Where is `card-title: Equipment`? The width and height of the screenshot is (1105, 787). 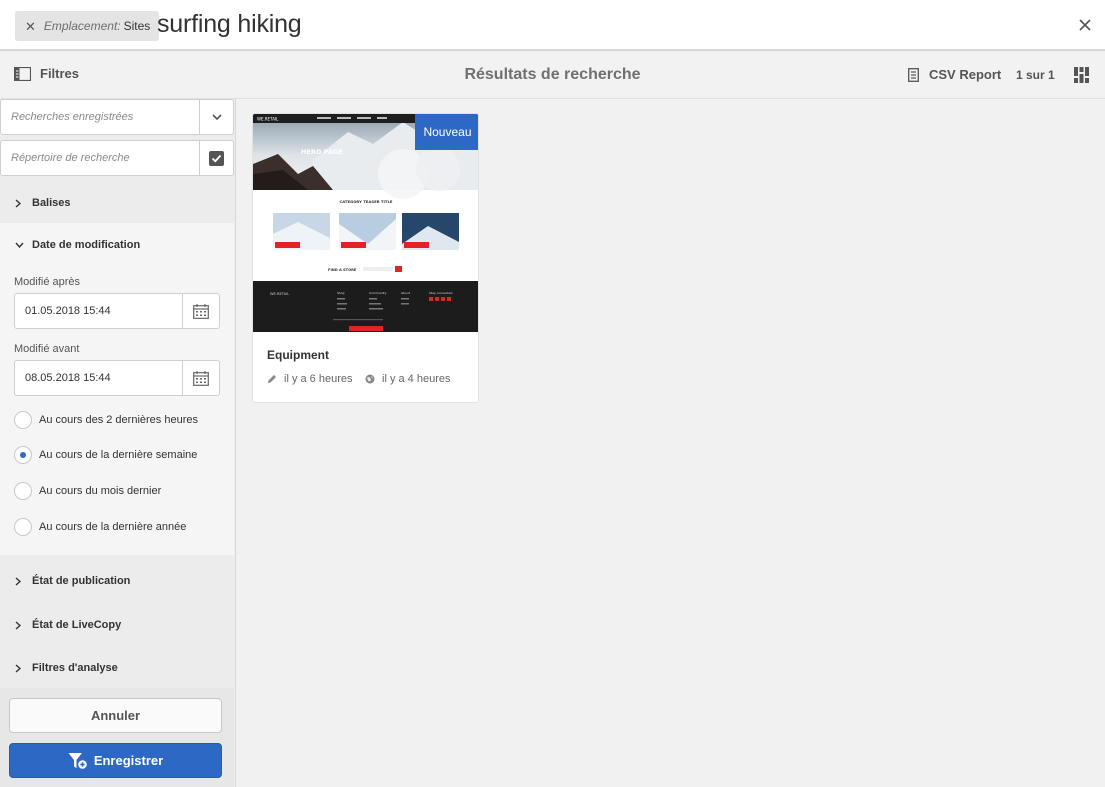
card-title: Equipment is located at coordinates (298, 355).